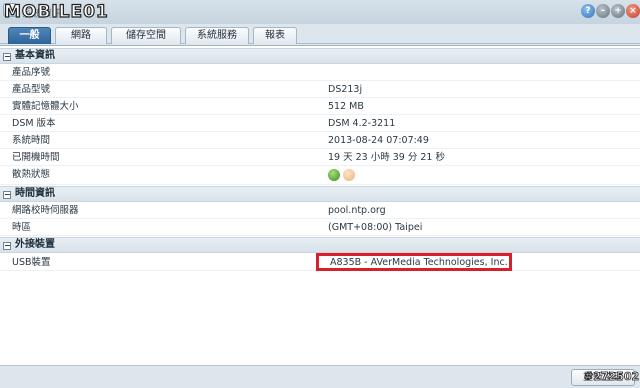 The image size is (640, 388). What do you see at coordinates (320, 34) in the screenshot?
I see `tab-bar: 一般 網路 儲存空間 系統服務 報表` at bounding box center [320, 34].